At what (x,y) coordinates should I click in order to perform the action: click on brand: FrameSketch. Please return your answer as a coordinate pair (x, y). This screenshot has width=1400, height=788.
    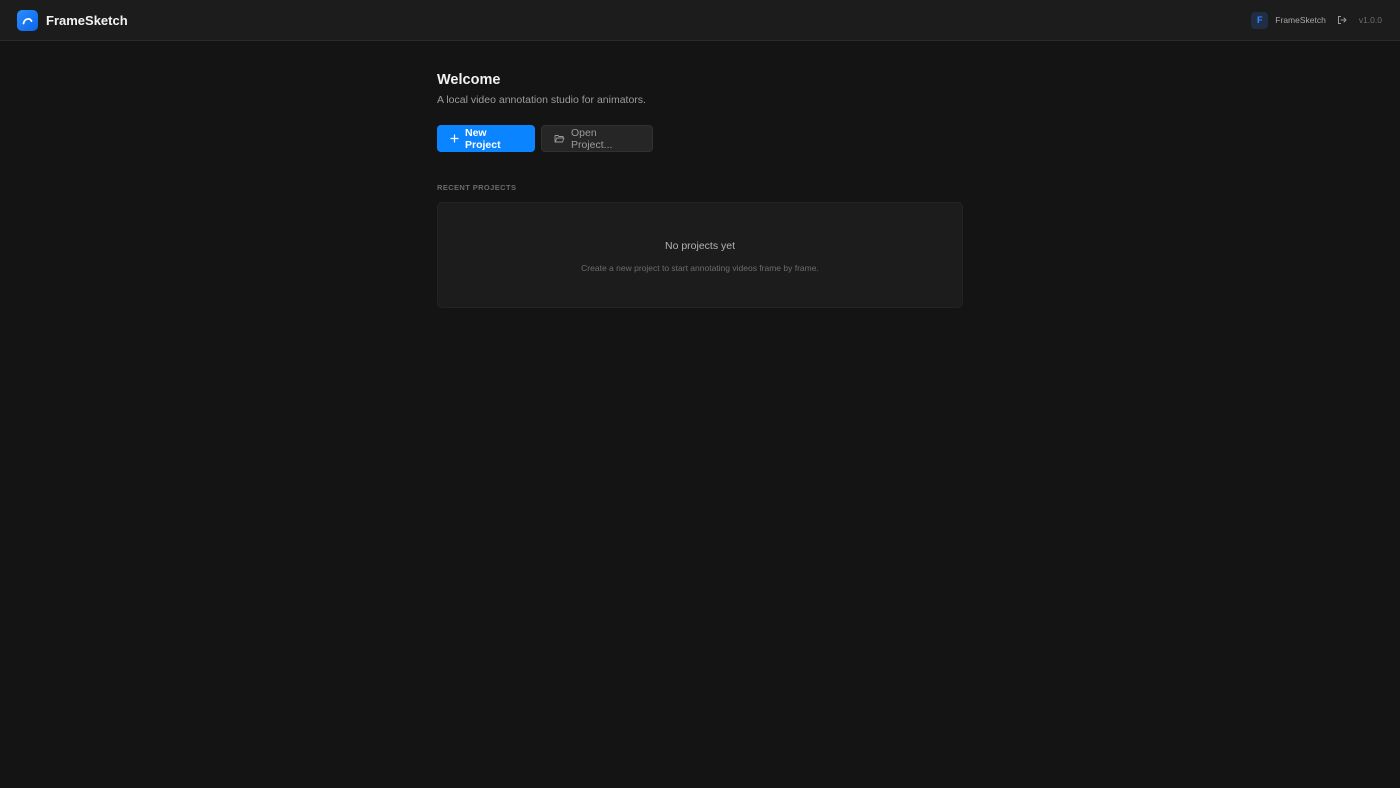
    Looking at the image, I should click on (72, 20).